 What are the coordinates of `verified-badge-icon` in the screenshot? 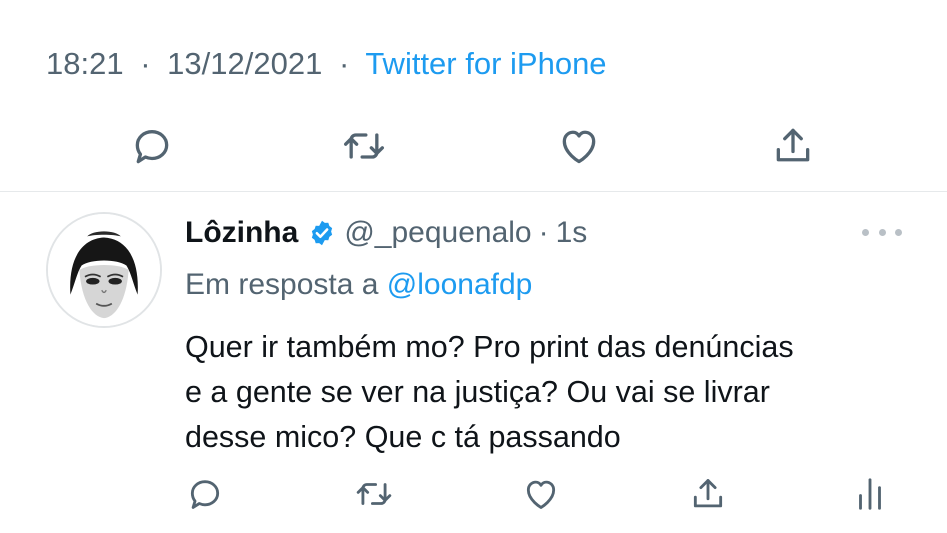 It's located at (322, 233).